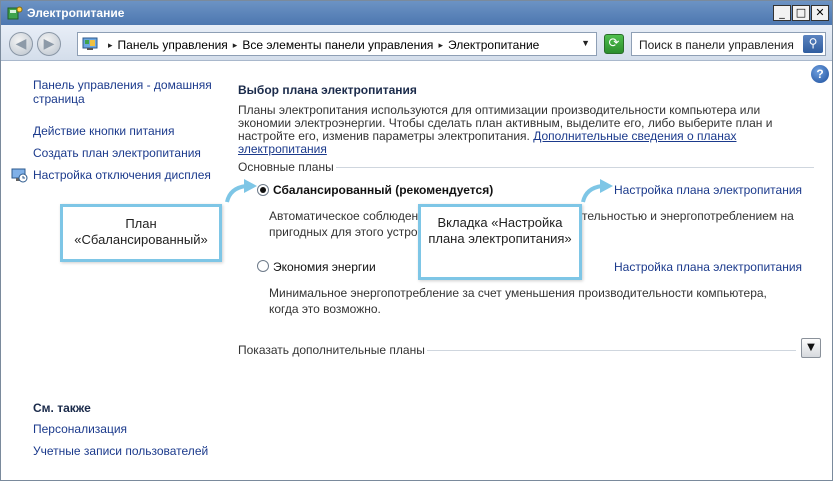 The height and width of the screenshot is (481, 833). Describe the element at coordinates (120, 451) in the screenshot. I see `sidebar-link-user-accounts: Учетные записи пользователей` at that location.